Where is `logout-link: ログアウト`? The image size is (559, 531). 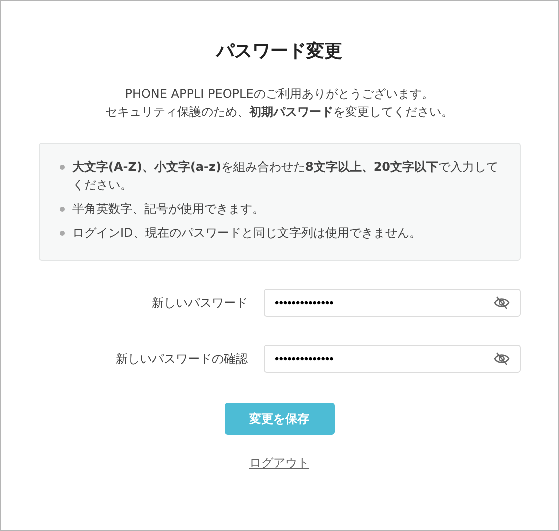 logout-link: ログアウト is located at coordinates (280, 463).